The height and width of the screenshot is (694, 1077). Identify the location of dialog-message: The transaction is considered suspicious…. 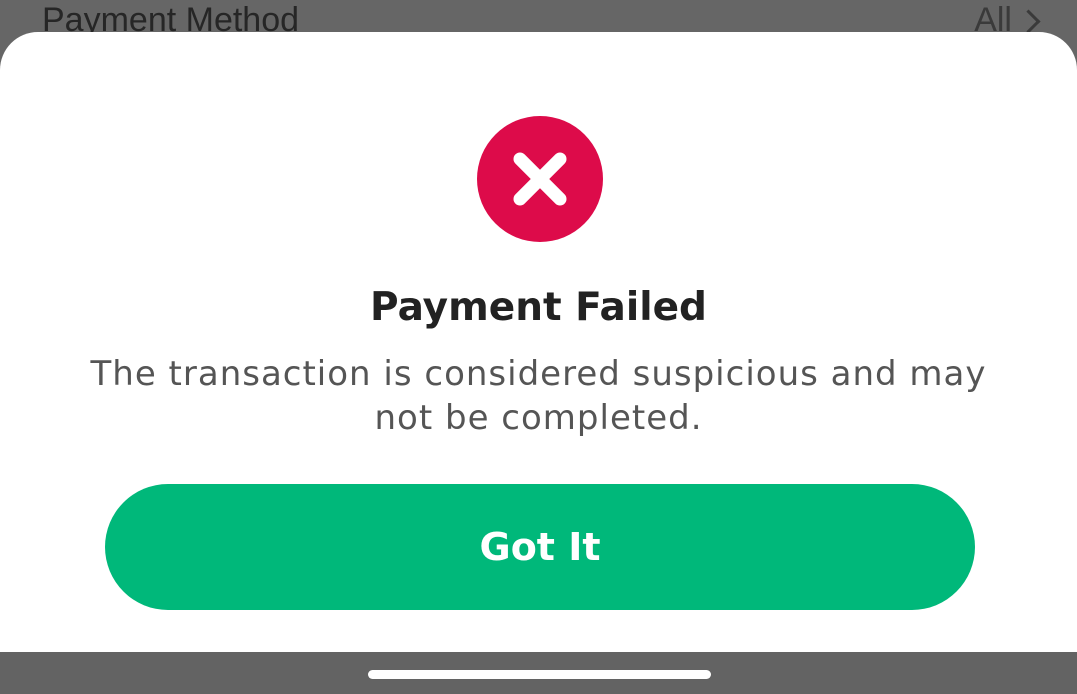
(538, 396).